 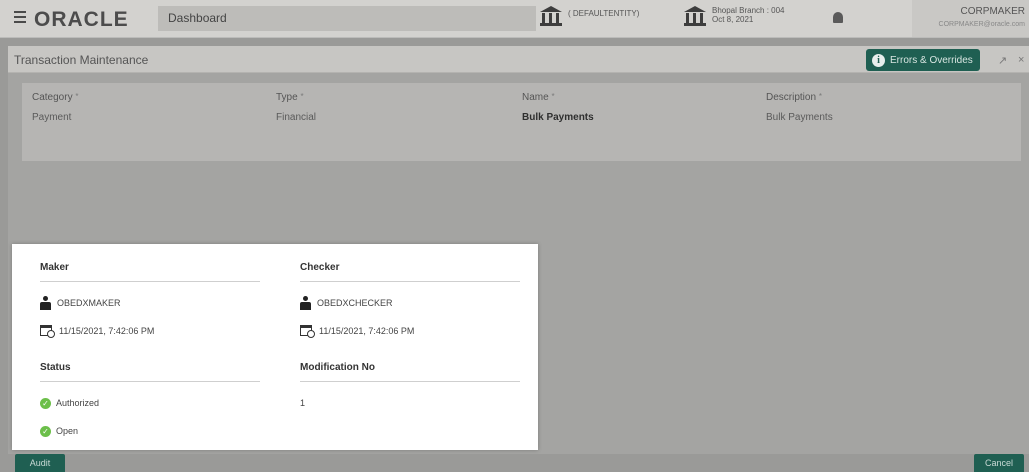 What do you see at coordinates (296, 117) in the screenshot?
I see `type-value: Financial` at bounding box center [296, 117].